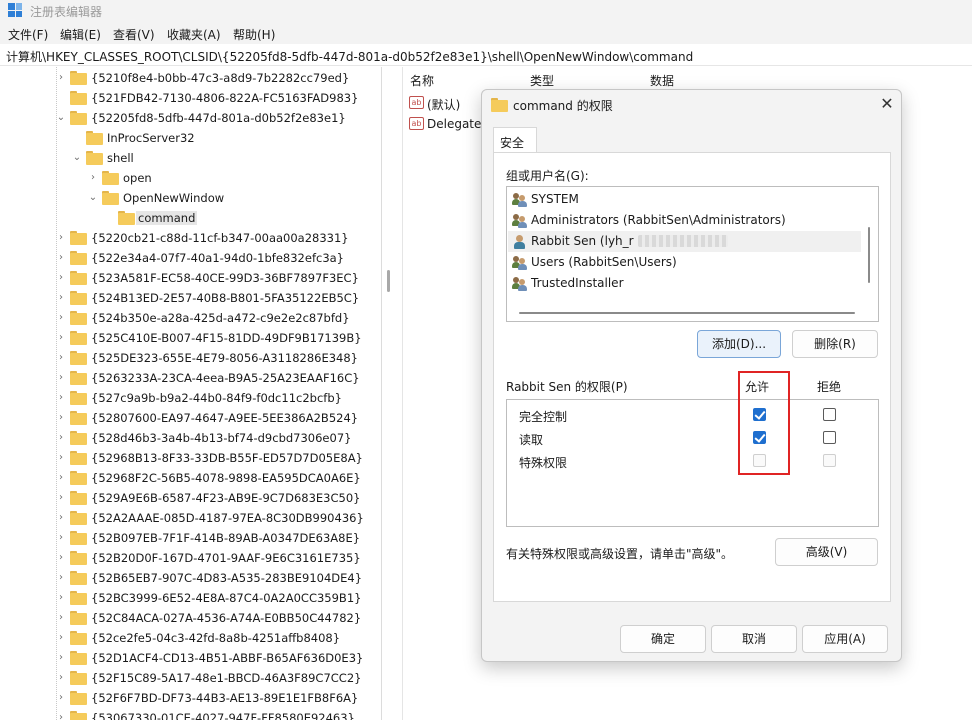 Image resolution: width=972 pixels, height=720 pixels. Describe the element at coordinates (190, 678) in the screenshot. I see `tree-item: › {52F15C89-5A17-48e1-BBCD-46A3F89C7CC2}` at that location.